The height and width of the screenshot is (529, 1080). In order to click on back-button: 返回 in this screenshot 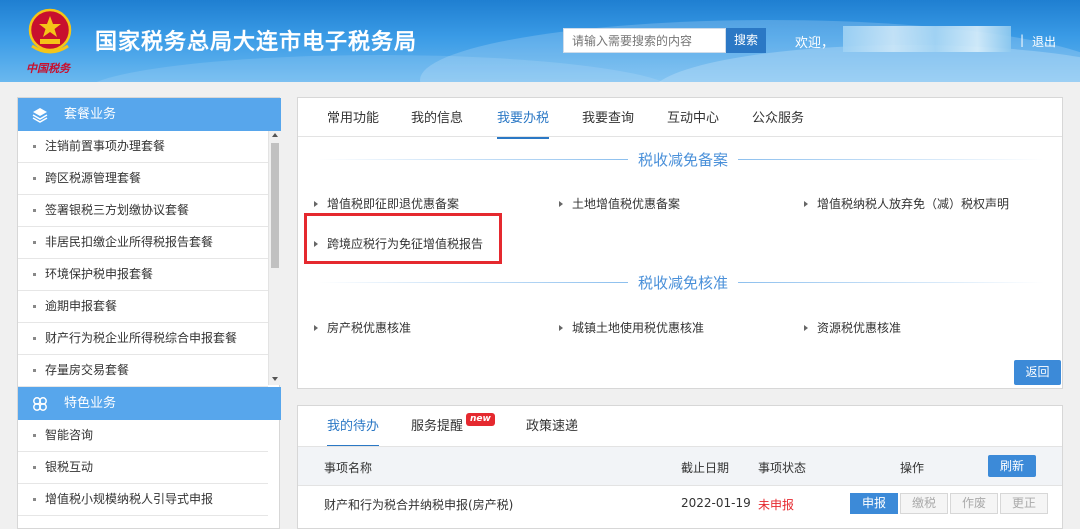, I will do `click(1037, 372)`.